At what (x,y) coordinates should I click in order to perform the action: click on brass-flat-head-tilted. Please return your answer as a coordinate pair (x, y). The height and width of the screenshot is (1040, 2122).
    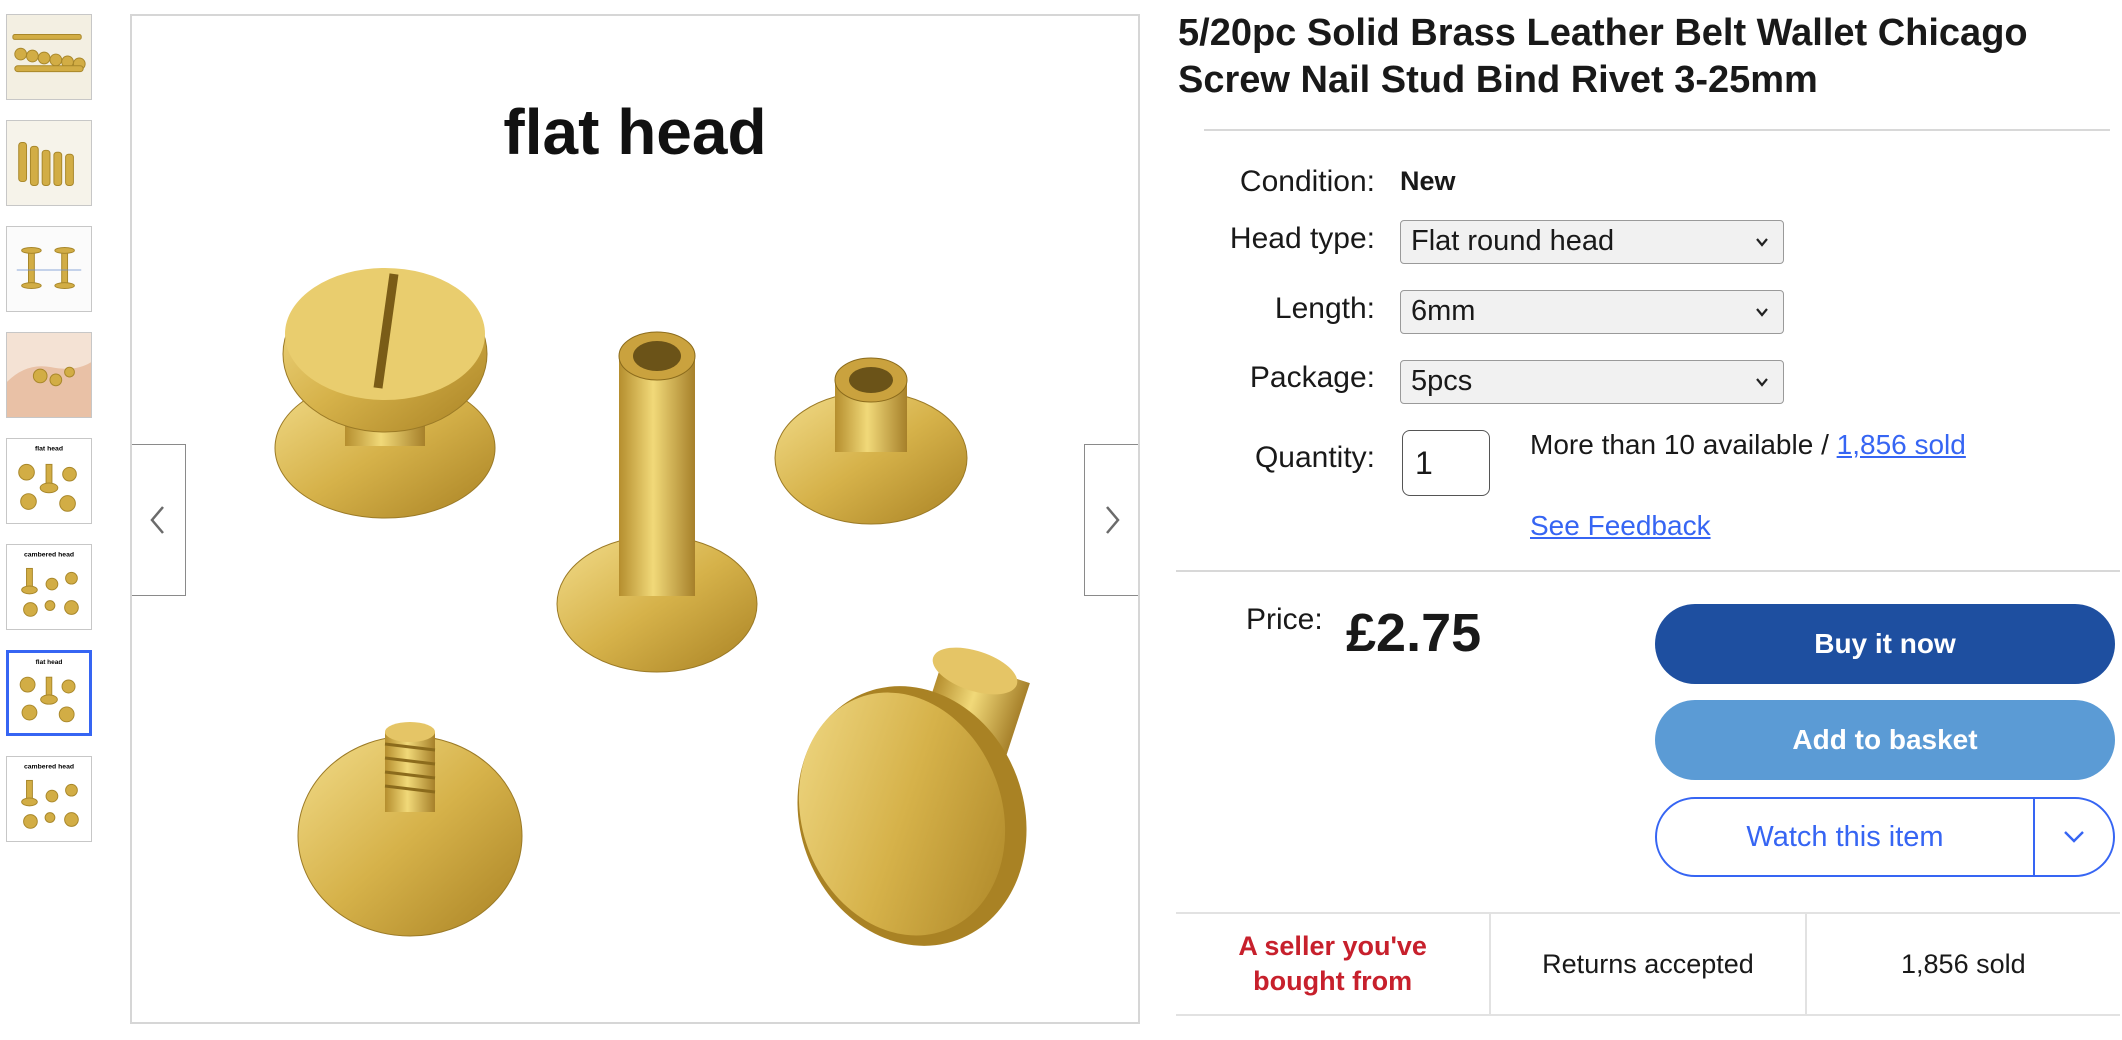
    Looking at the image, I should click on (913, 796).